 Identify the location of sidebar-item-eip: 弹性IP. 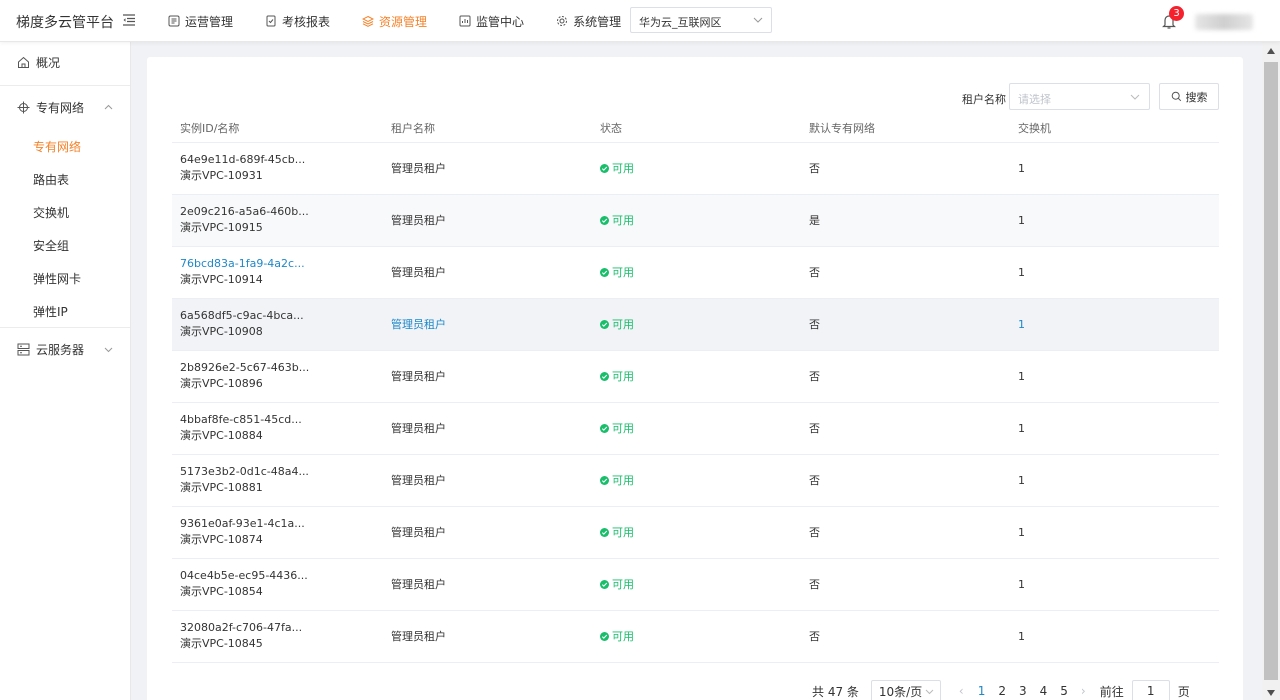
(50, 311).